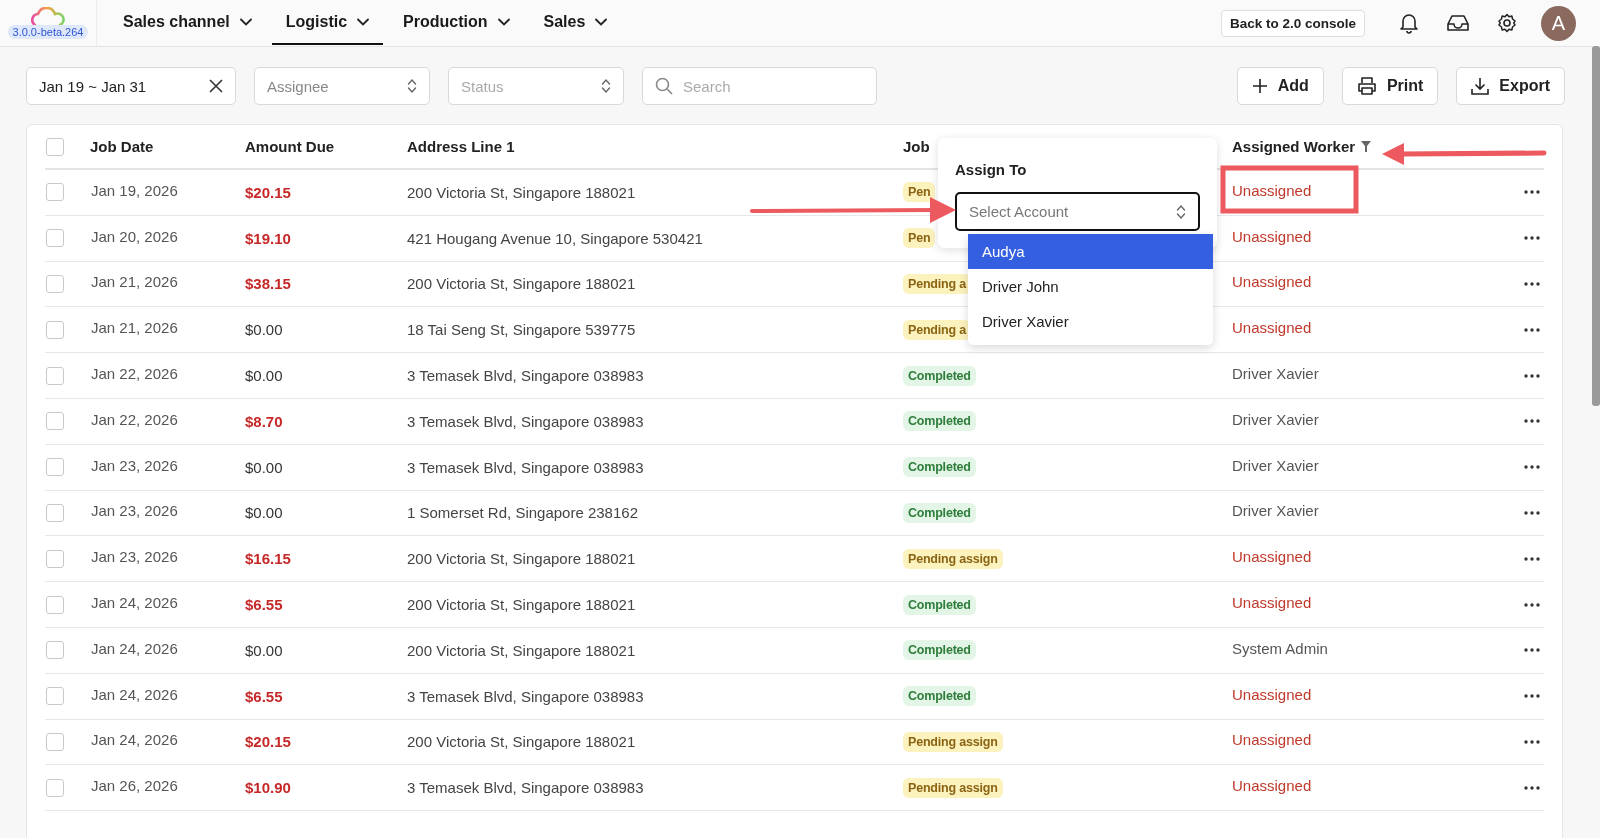 The width and height of the screenshot is (1600, 838). Describe the element at coordinates (456, 23) in the screenshot. I see `nav-tab: Production` at that location.